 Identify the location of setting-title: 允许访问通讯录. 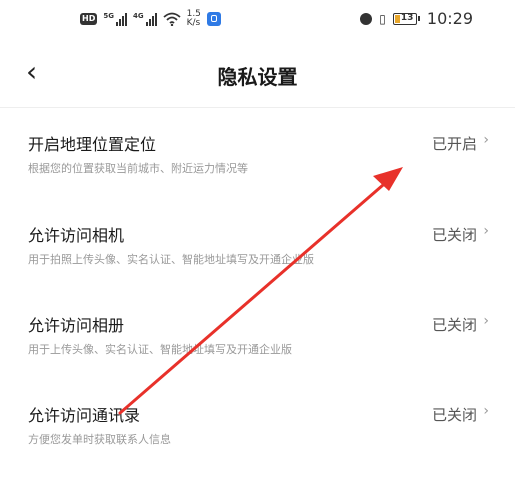
(84, 415).